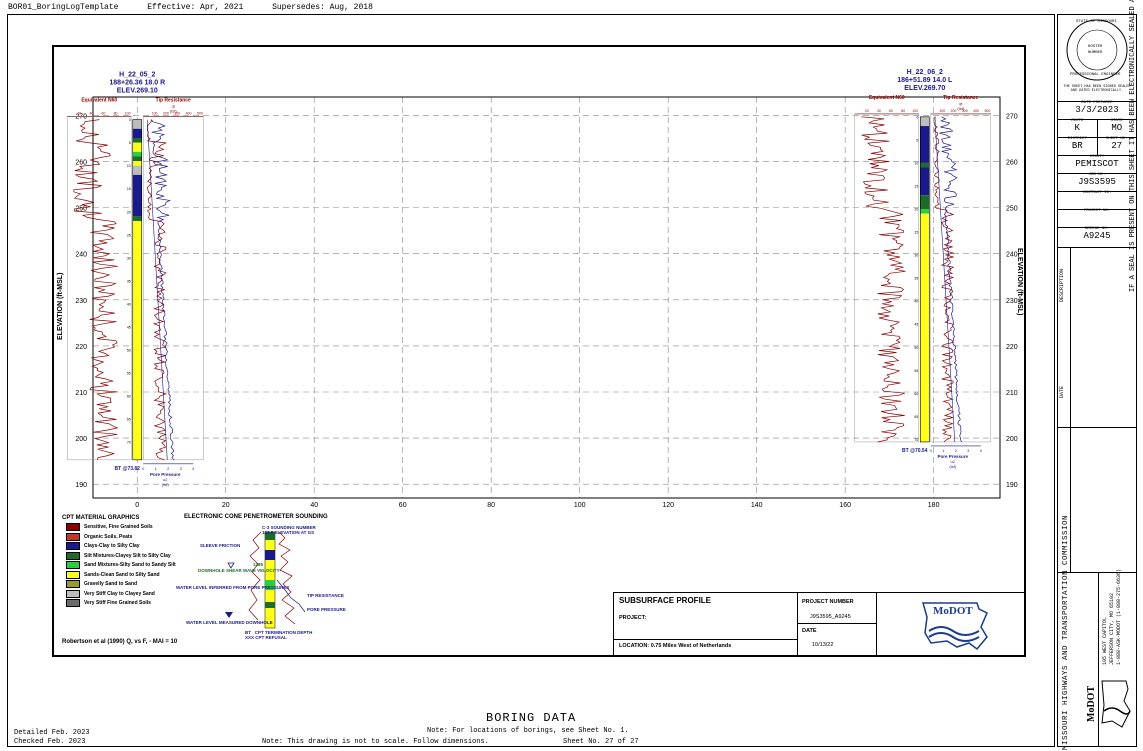  I want to click on modot-logo-text: MoDOT, so click(953, 611).